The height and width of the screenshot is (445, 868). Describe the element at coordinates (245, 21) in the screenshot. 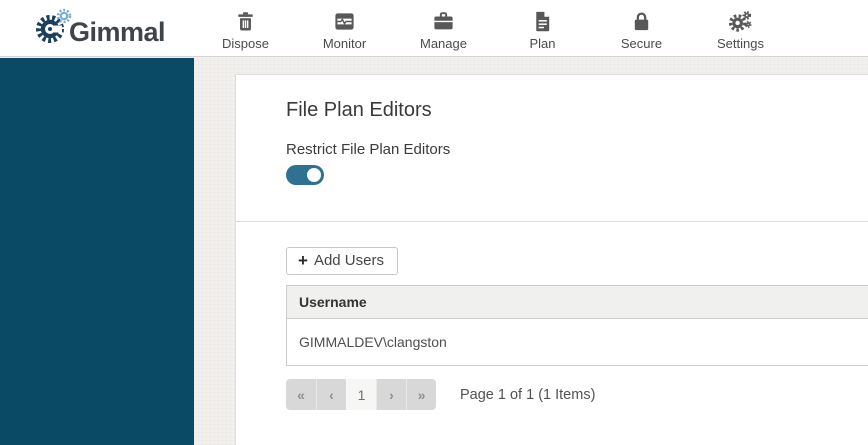

I see `trash-icon` at that location.